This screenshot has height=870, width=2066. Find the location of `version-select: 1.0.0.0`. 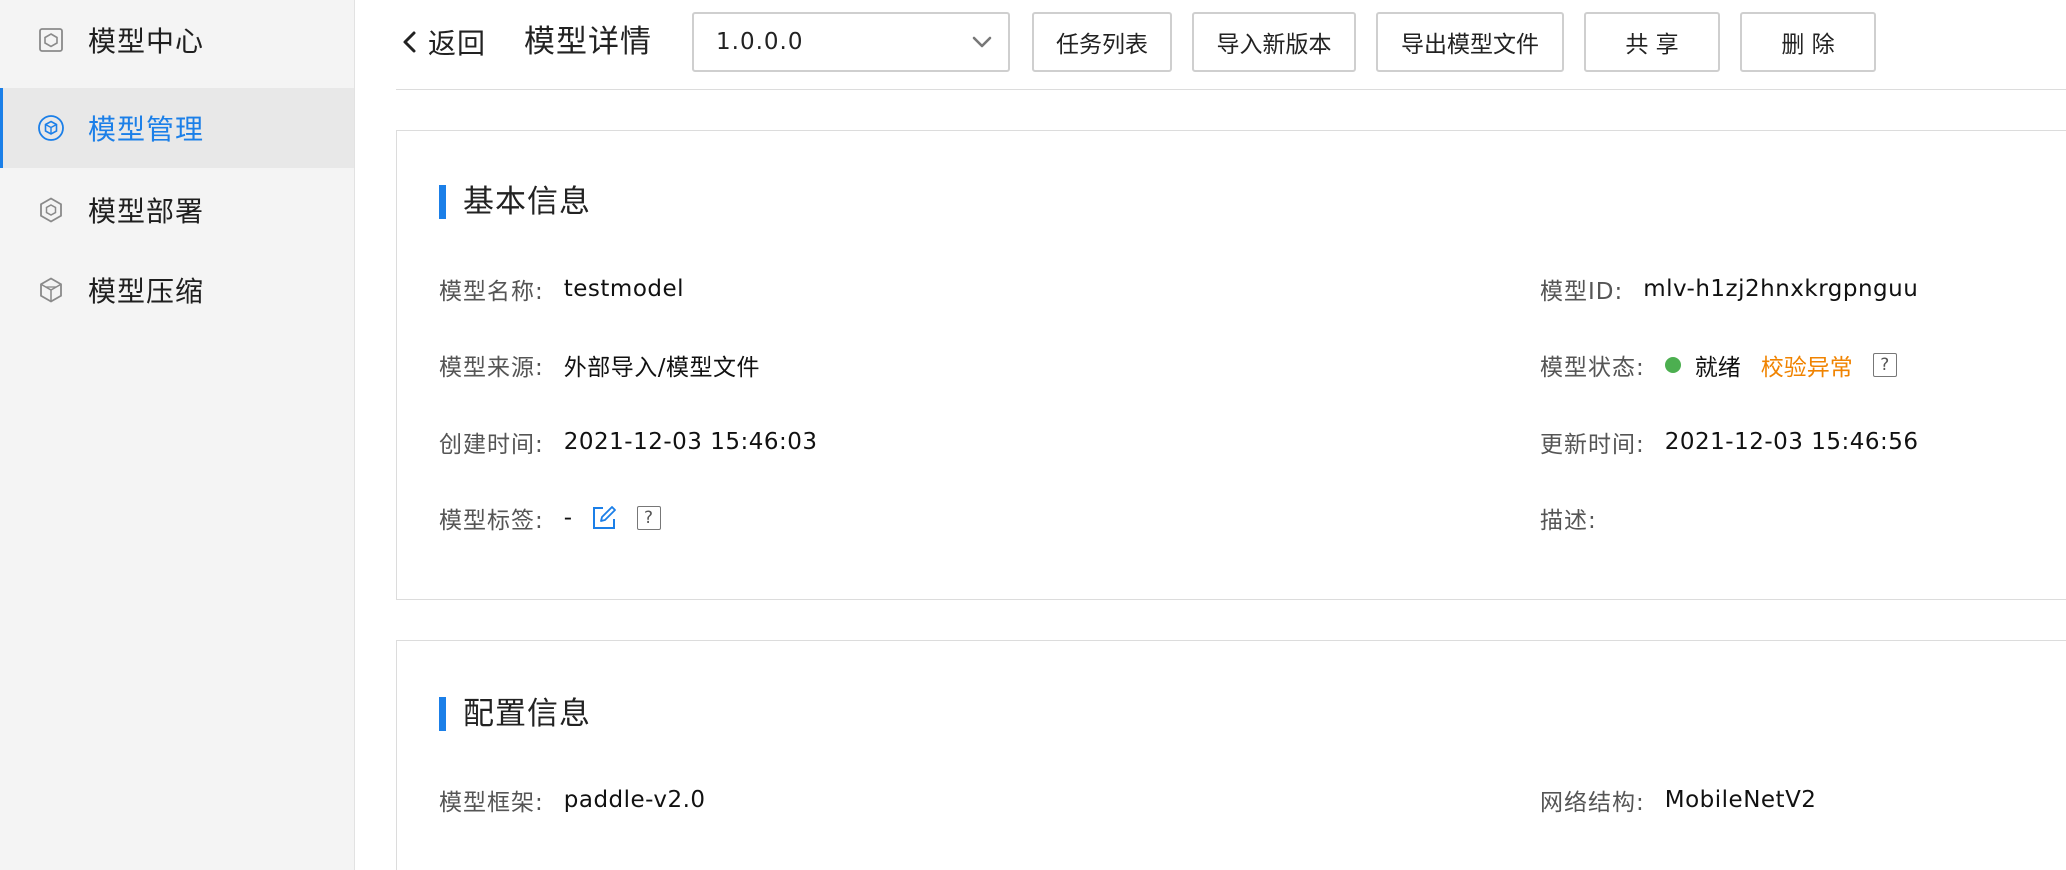

version-select: 1.0.0.0 is located at coordinates (851, 42).